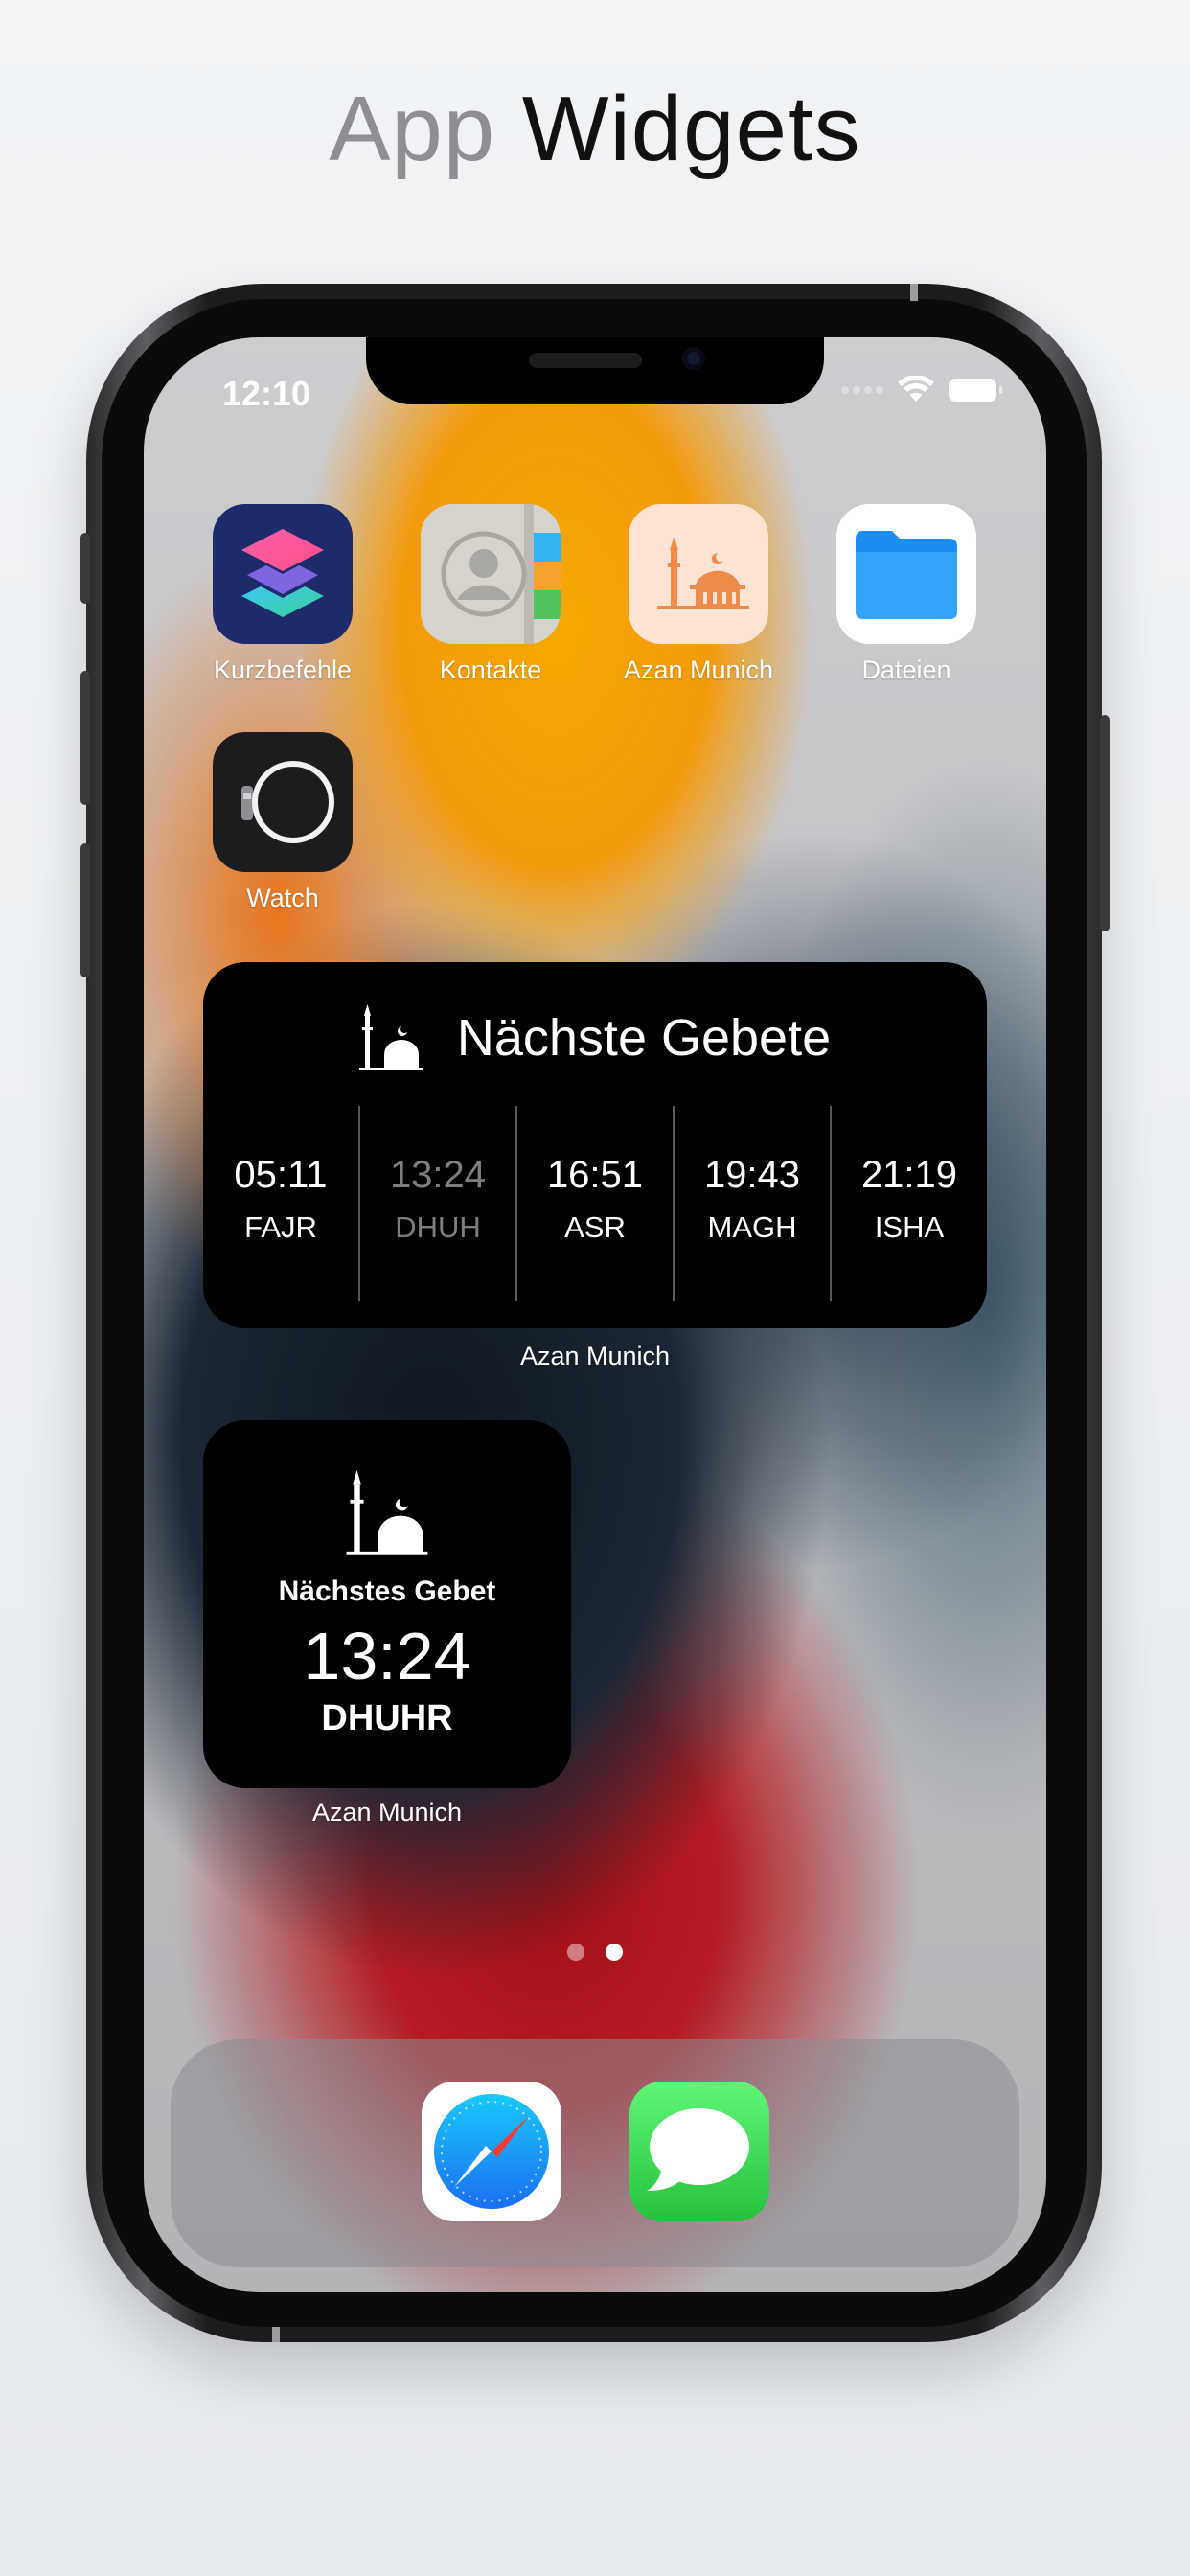 The height and width of the screenshot is (2576, 1190). I want to click on next-prayer-time: 13:24, so click(387, 1656).